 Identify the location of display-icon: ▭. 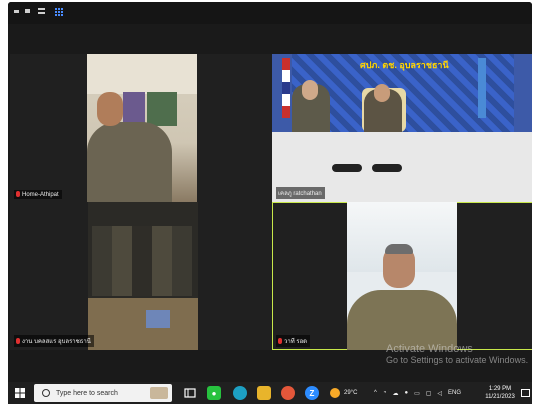
(417, 393).